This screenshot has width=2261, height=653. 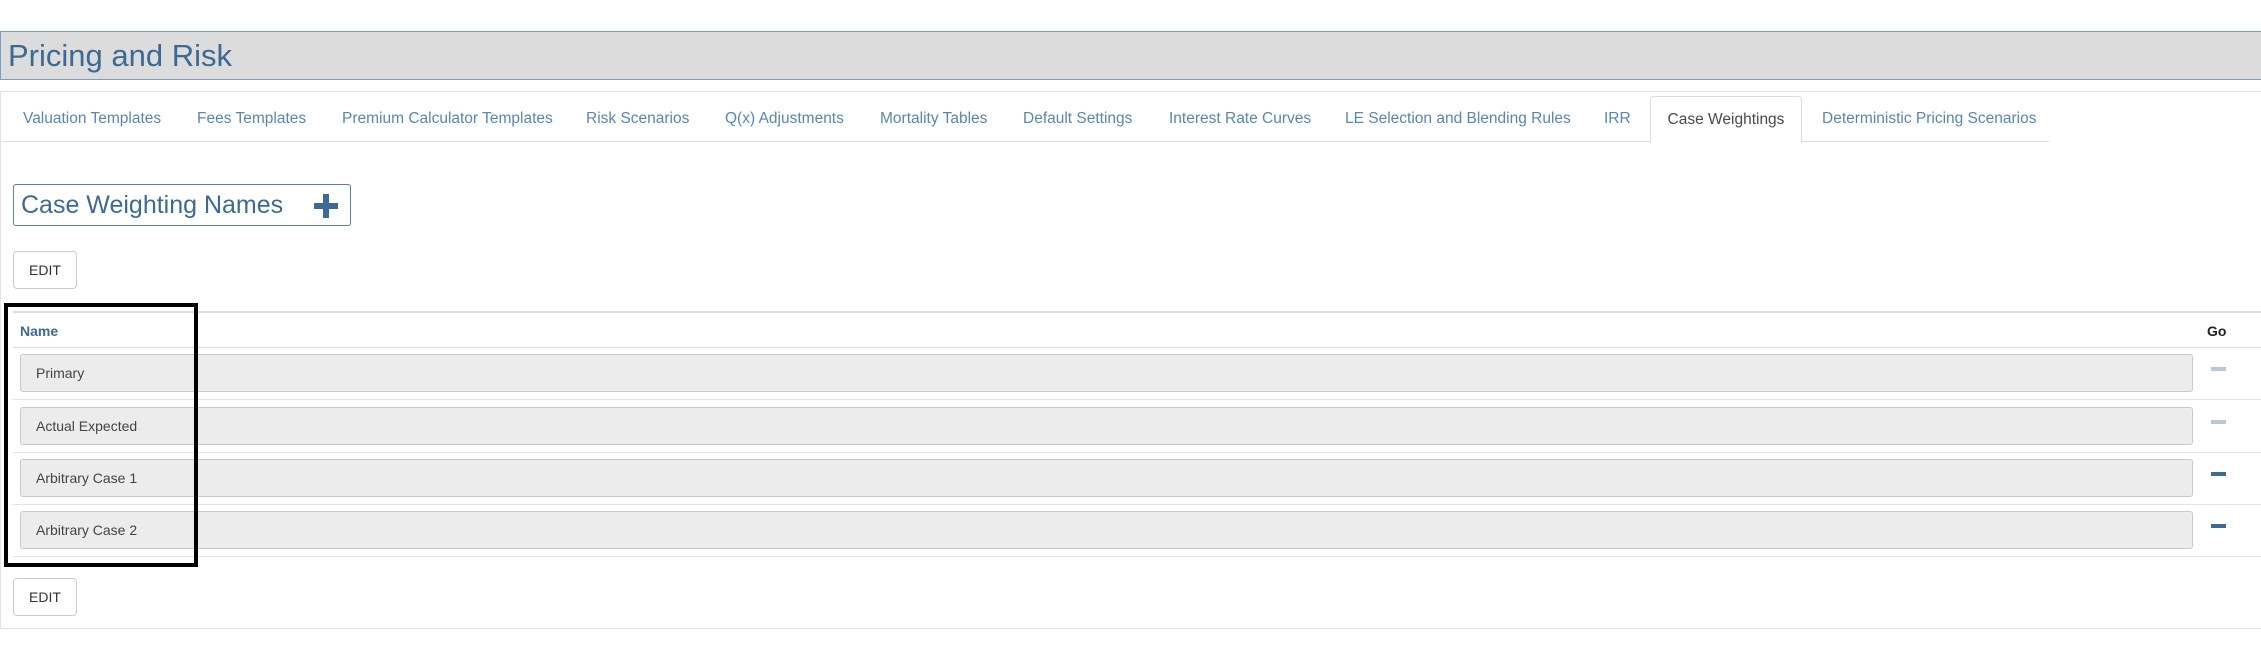 What do you see at coordinates (1106, 478) in the screenshot?
I see `case-name-input: Arbitrary Case 1` at bounding box center [1106, 478].